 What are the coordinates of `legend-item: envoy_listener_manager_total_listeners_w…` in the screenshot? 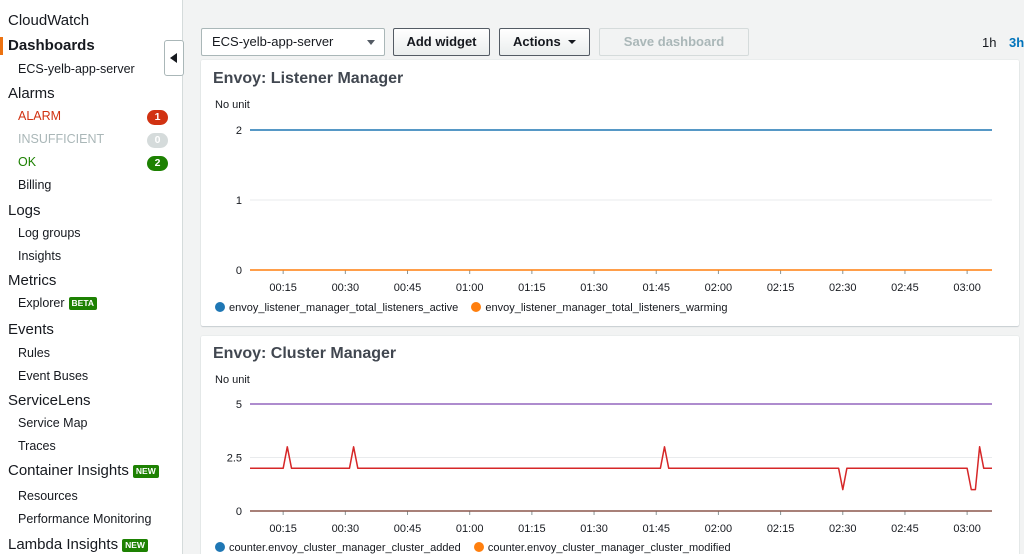 It's located at (599, 308).